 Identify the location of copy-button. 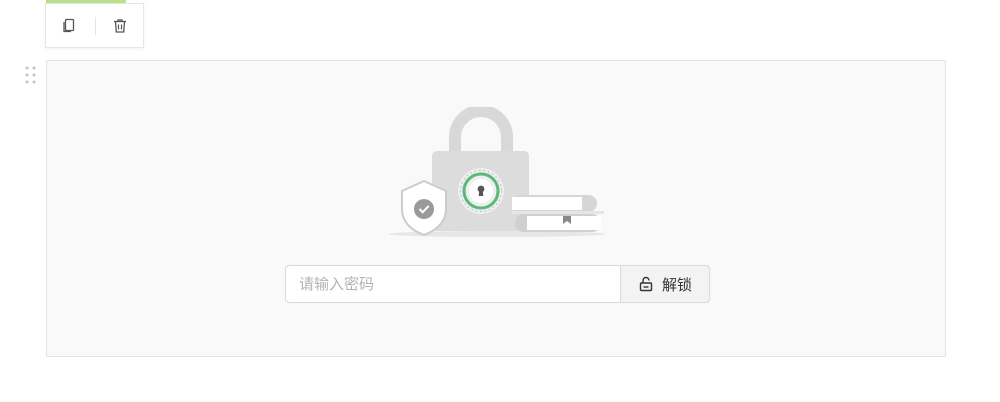
(69, 26).